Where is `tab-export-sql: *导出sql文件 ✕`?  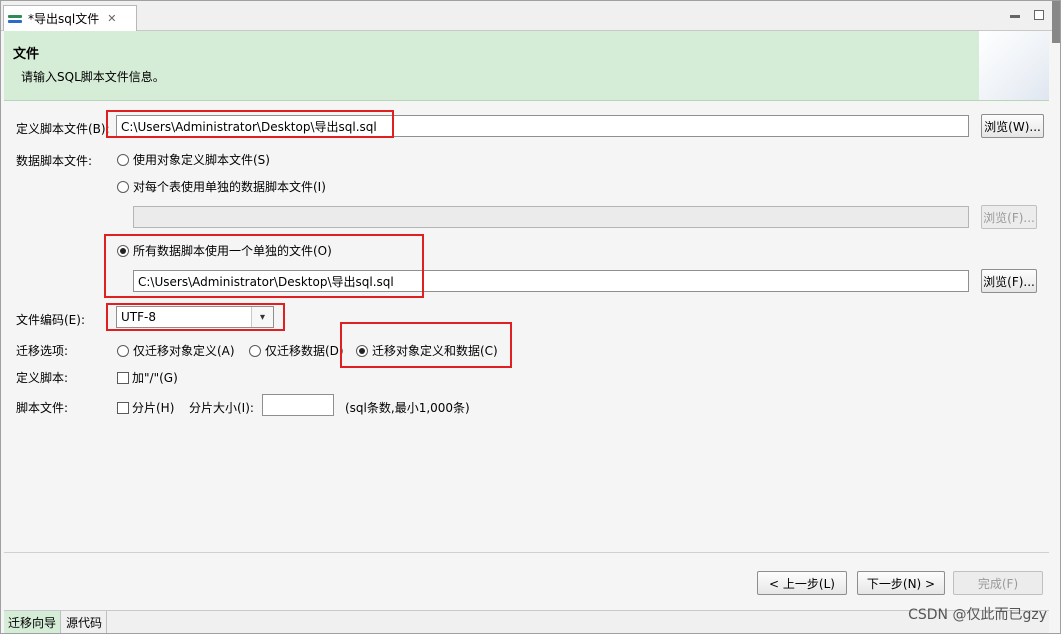 tab-export-sql: *导出sql文件 ✕ is located at coordinates (70, 18).